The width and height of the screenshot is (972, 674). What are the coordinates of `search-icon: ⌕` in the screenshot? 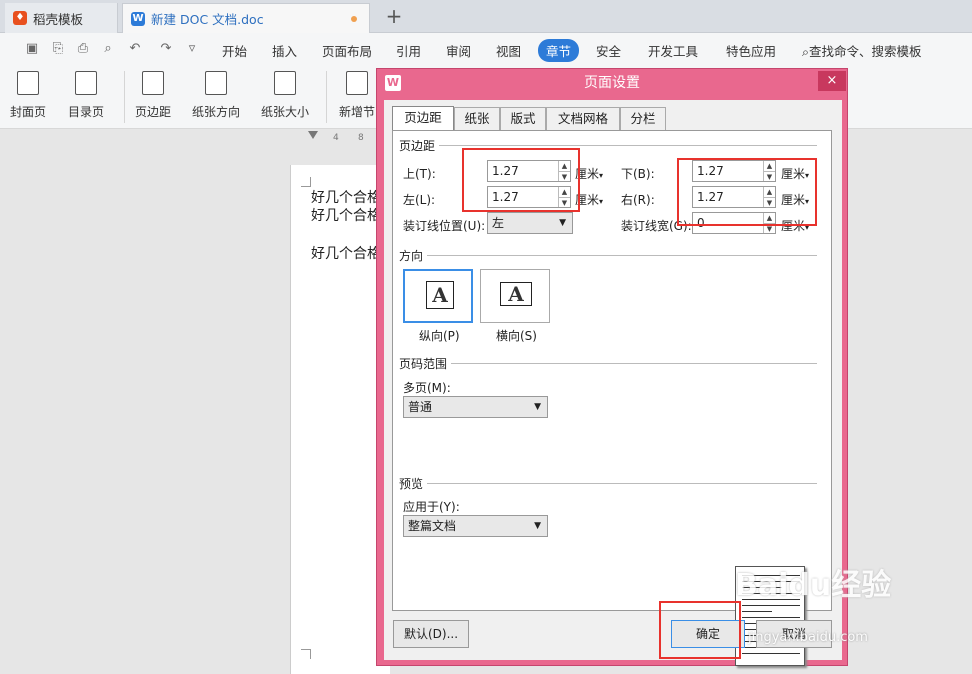 It's located at (806, 51).